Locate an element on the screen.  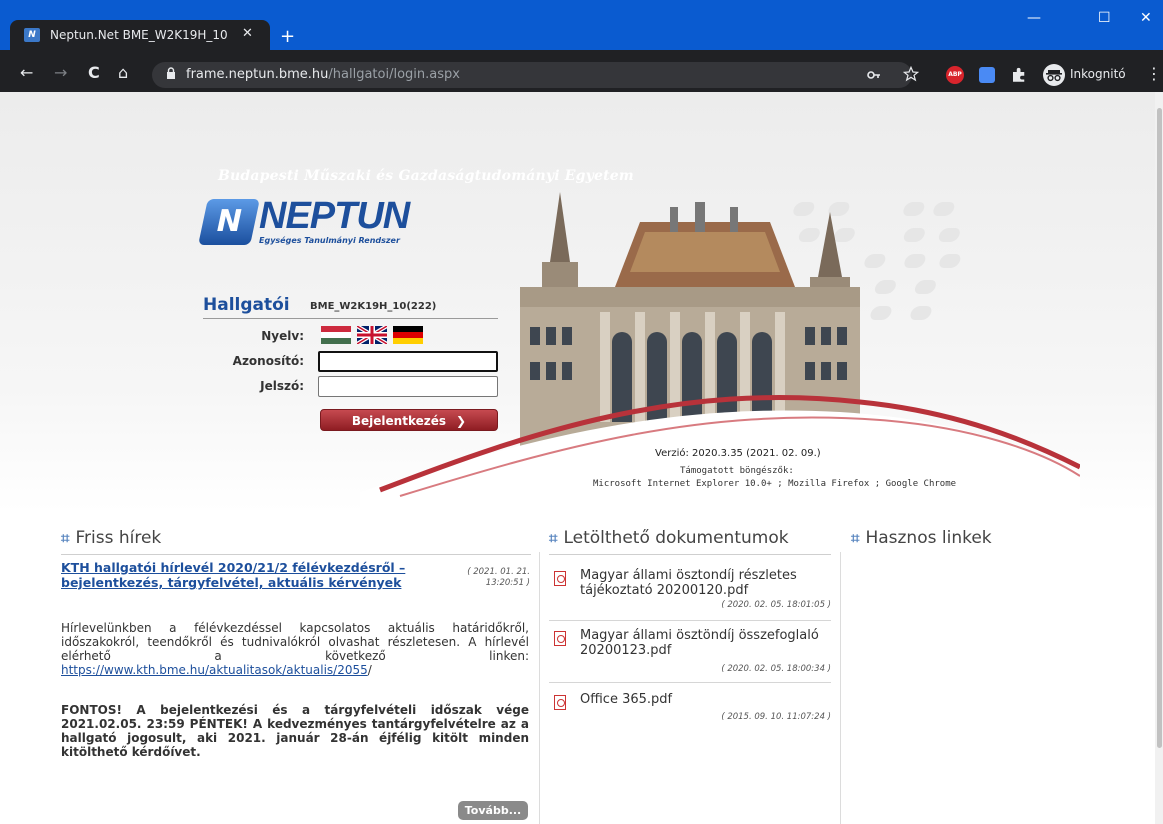
server-code: BME_W2K19H_10(222) is located at coordinates (373, 306).